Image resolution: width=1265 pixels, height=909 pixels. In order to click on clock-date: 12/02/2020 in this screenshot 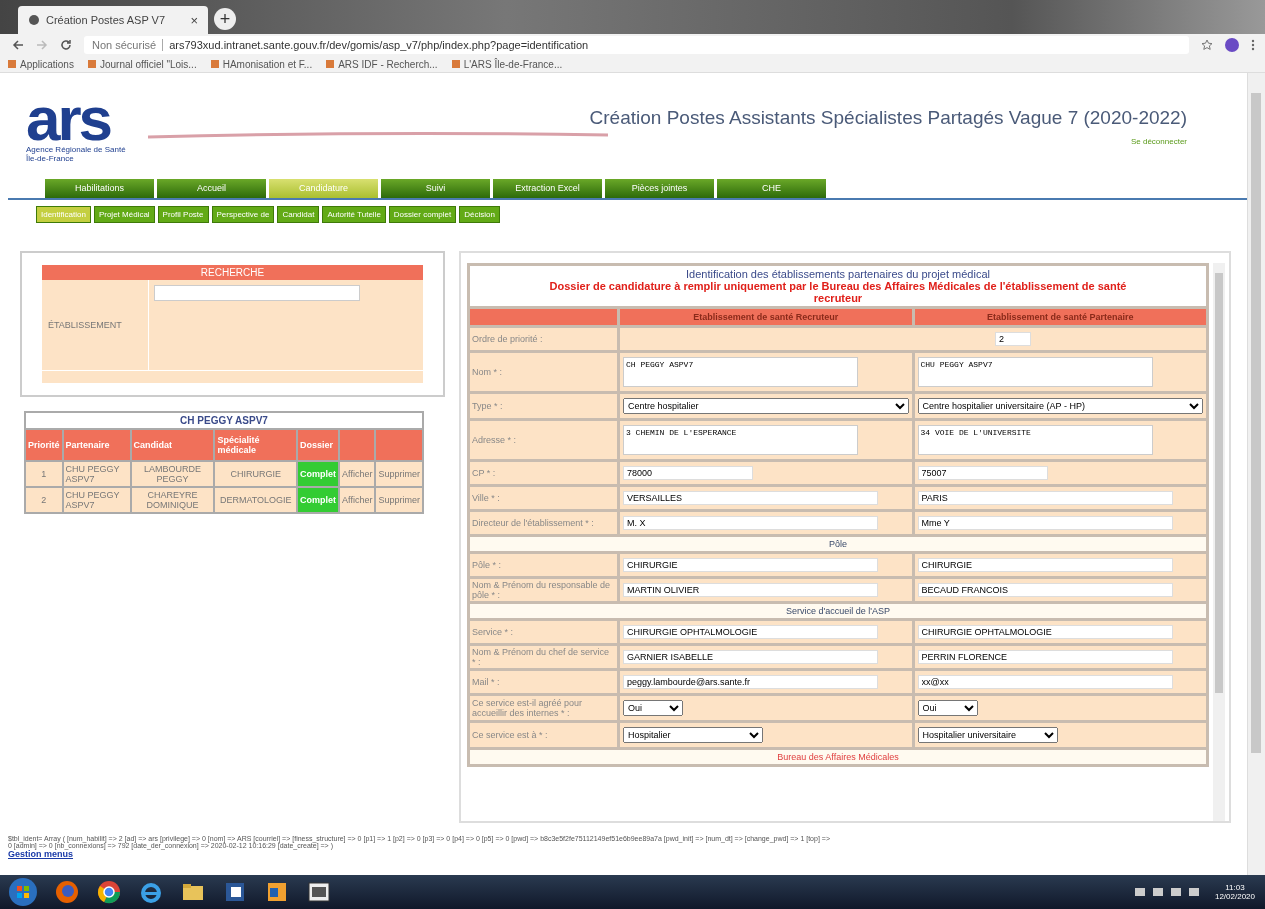, I will do `click(1234, 896)`.